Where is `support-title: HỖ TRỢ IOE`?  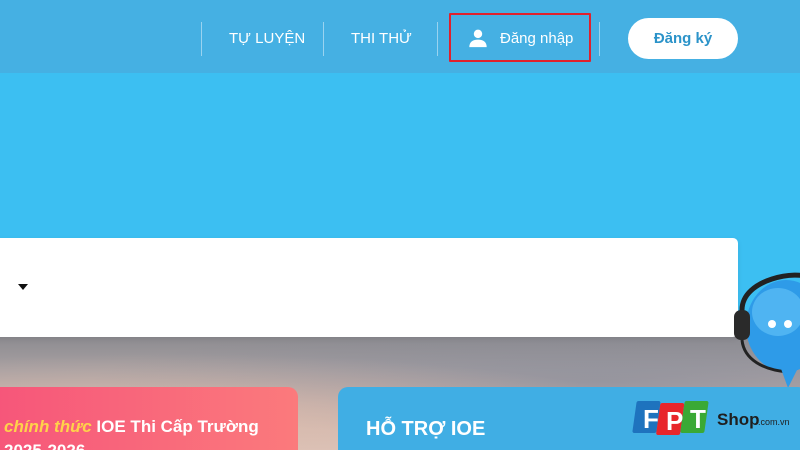 support-title: HỖ TRỢ IOE is located at coordinates (426, 429).